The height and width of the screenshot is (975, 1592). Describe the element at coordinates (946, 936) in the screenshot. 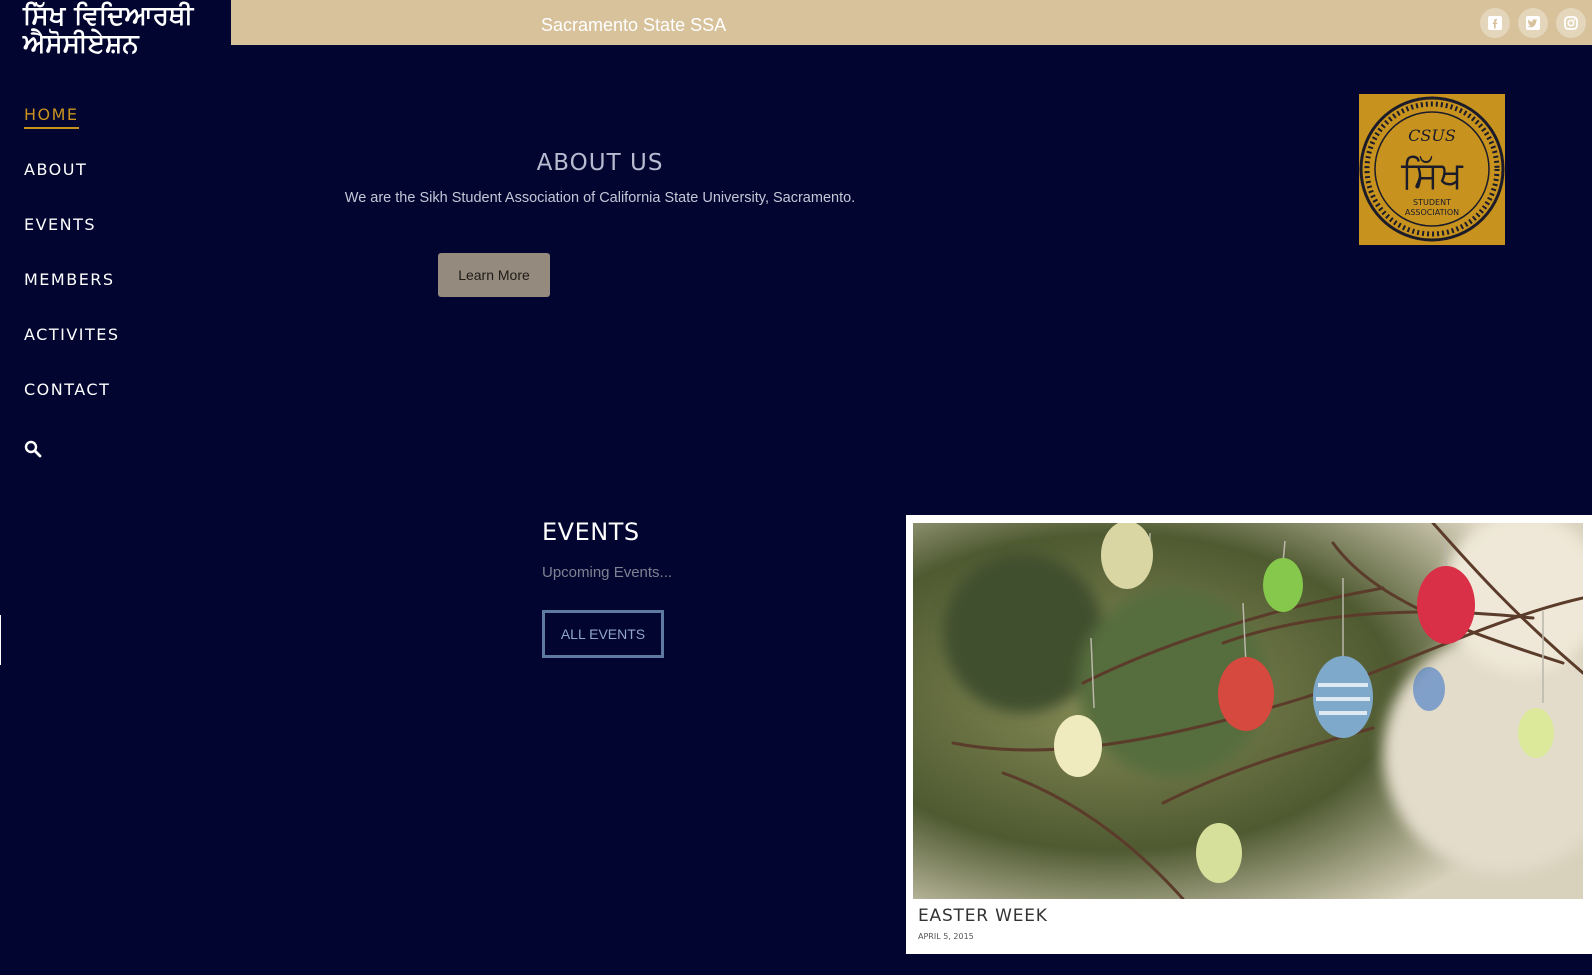

I see `event-date: APRIL 5, 2015` at that location.